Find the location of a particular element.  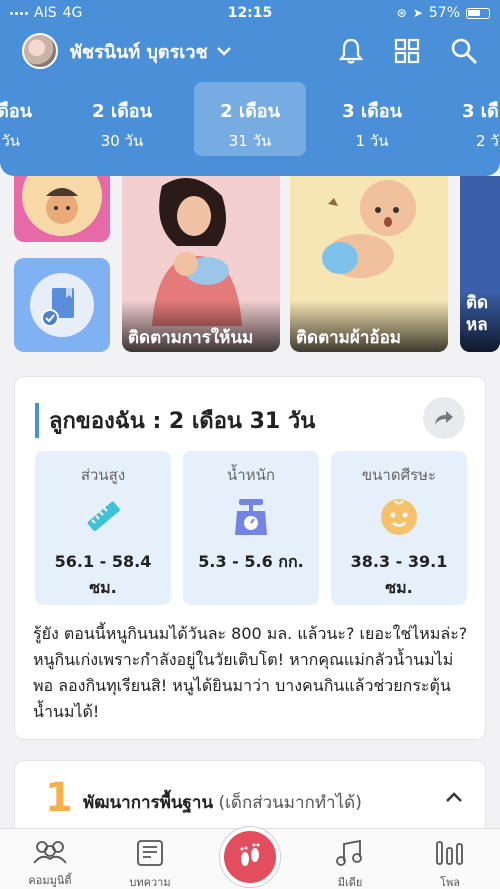

nav-label: คอมมูนิตี้ is located at coordinates (50, 880).